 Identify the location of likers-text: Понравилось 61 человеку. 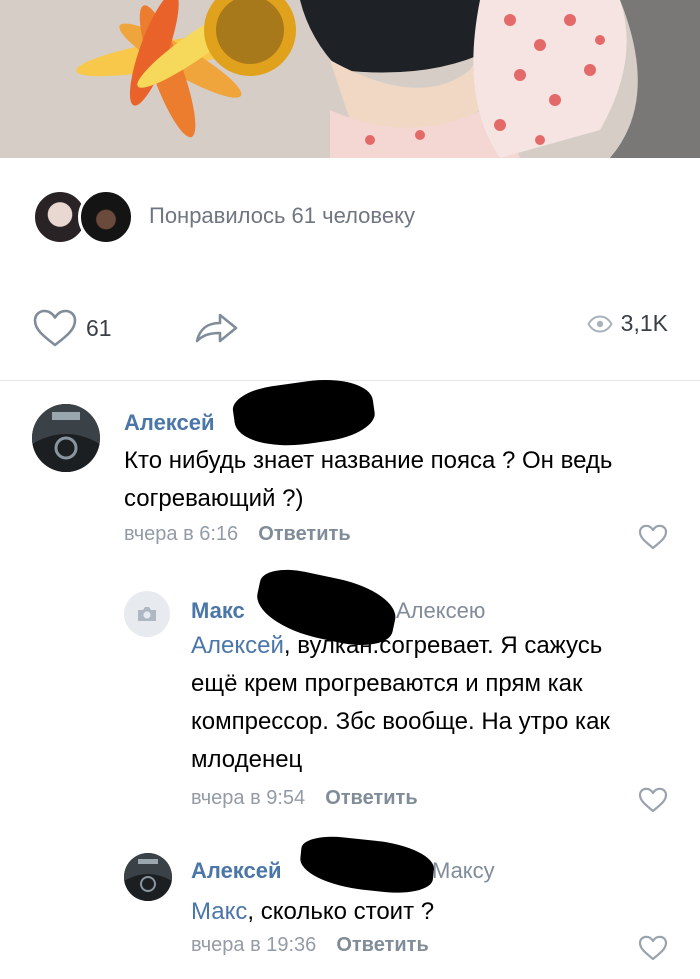
(282, 216).